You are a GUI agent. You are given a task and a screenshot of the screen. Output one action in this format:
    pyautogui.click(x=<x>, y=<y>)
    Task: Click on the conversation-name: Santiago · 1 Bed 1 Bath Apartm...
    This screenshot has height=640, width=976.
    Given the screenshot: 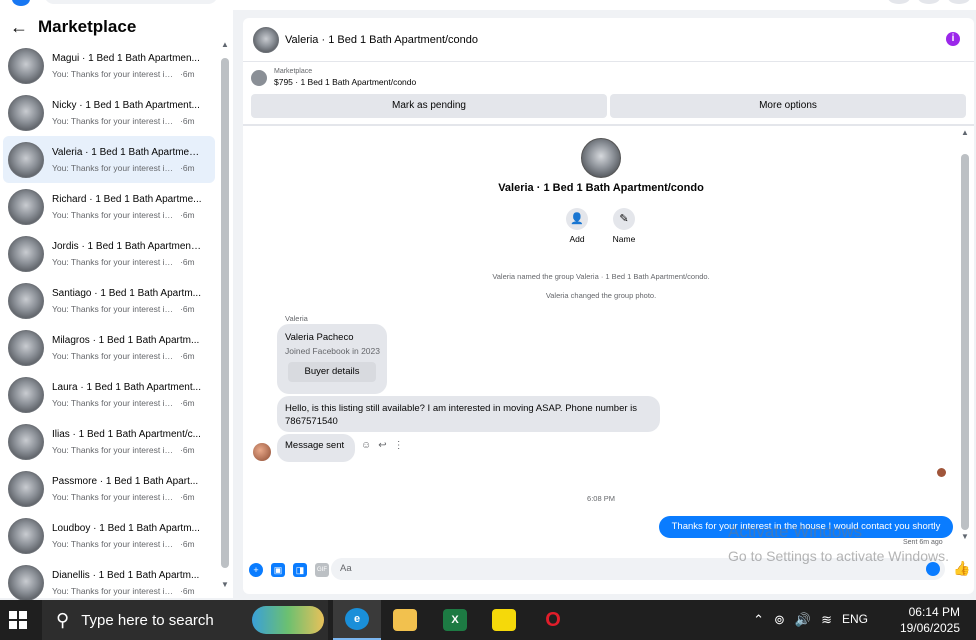 What is the action you would take?
    pyautogui.click(x=126, y=293)
    